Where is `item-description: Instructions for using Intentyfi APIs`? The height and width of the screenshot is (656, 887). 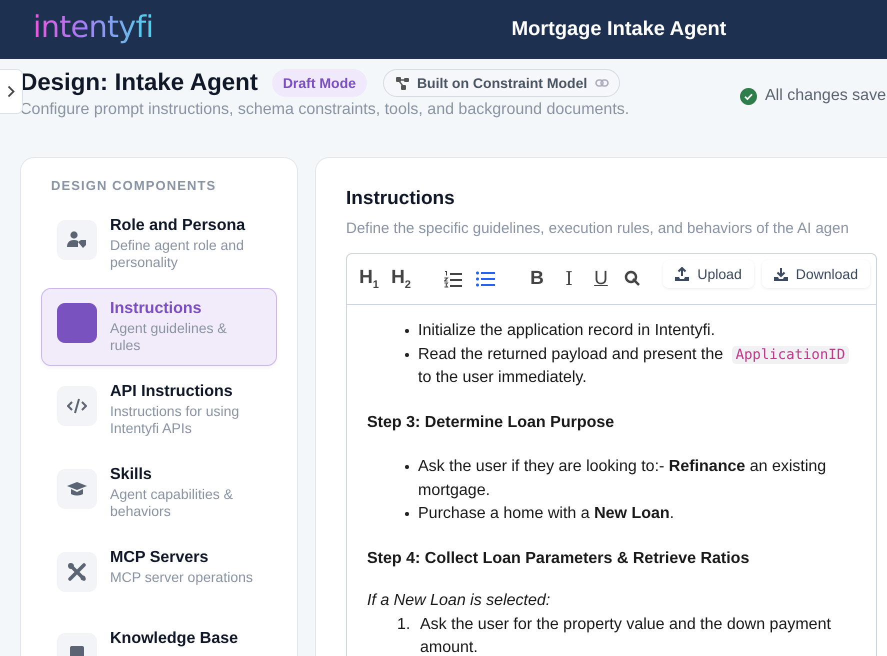 item-description: Instructions for using Intentyfi APIs is located at coordinates (175, 420).